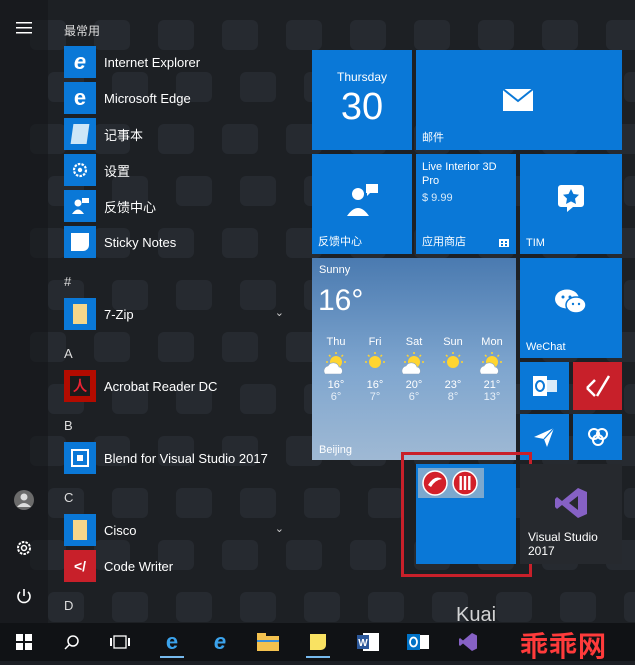 This screenshot has height=665, width=635. What do you see at coordinates (335, 270) in the screenshot?
I see `weather-condition: Sunny` at bounding box center [335, 270].